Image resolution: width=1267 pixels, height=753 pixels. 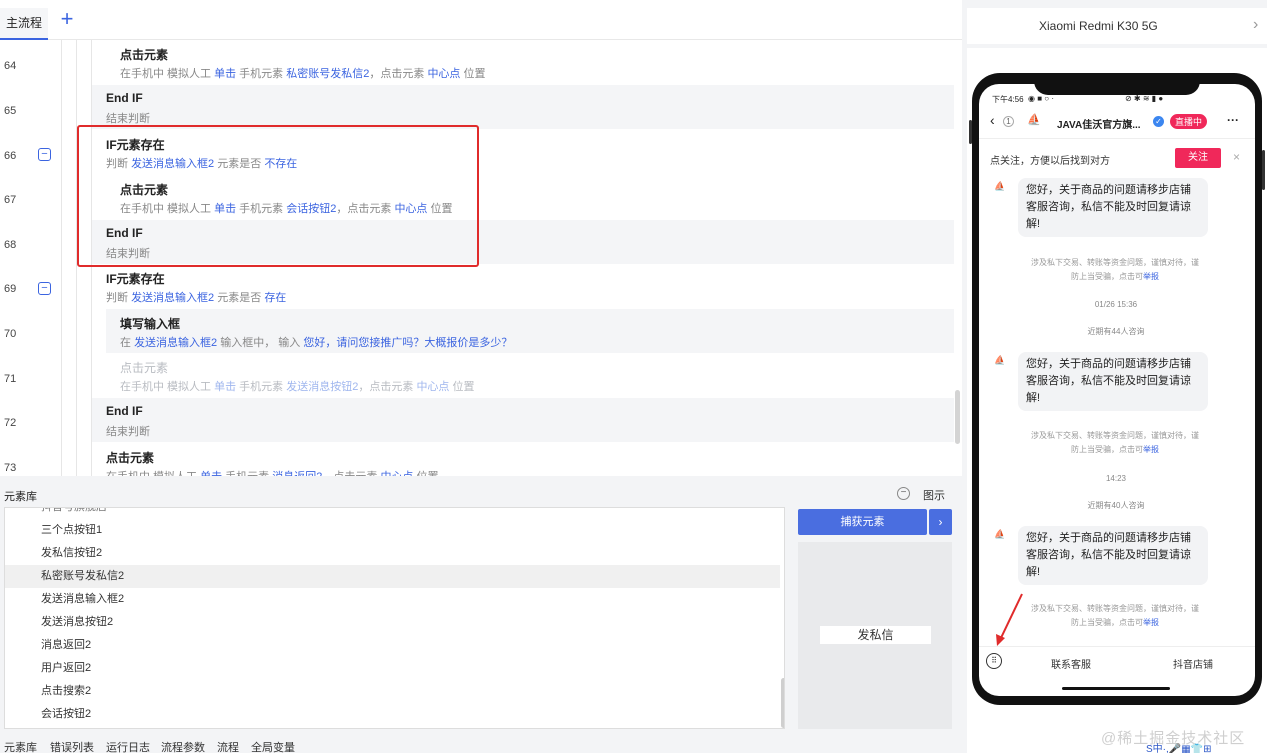 I want to click on line-number: 64, so click(x=10, y=66).